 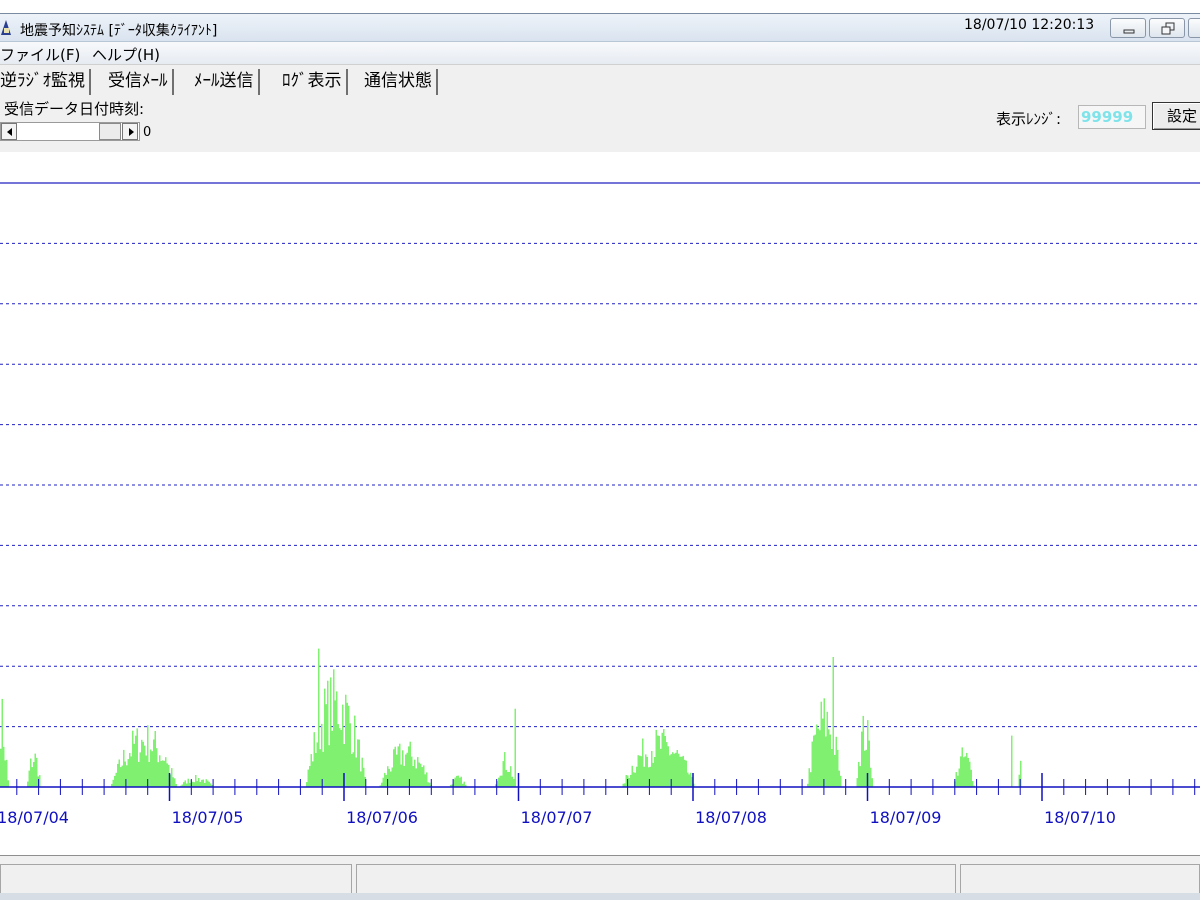 I want to click on screen-top-edge, so click(x=600, y=7).